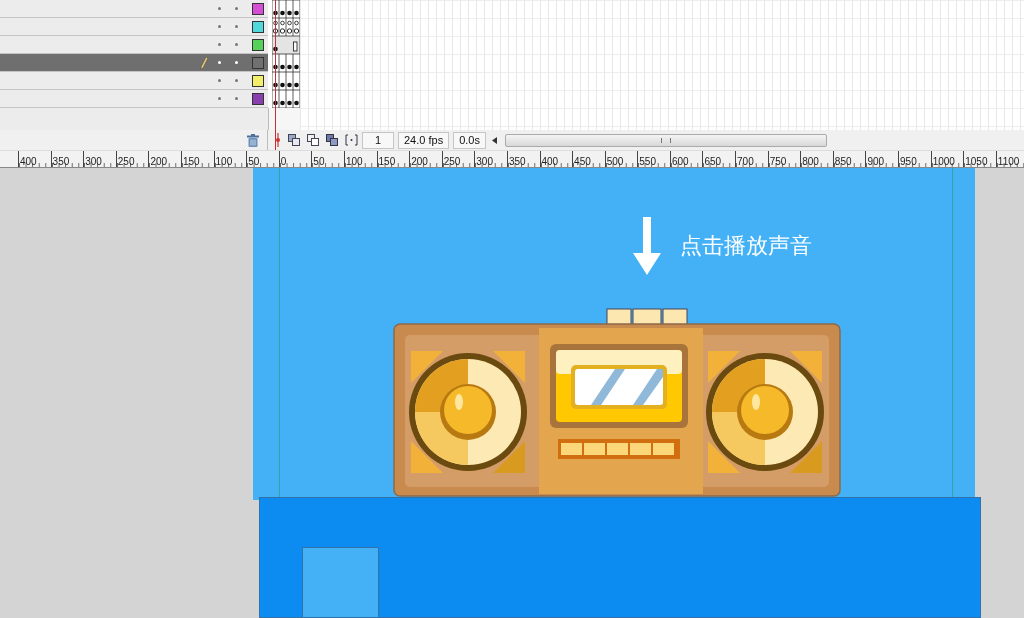 This screenshot has height=618, width=1024. I want to click on ruler-label: 1100, so click(1008, 161).